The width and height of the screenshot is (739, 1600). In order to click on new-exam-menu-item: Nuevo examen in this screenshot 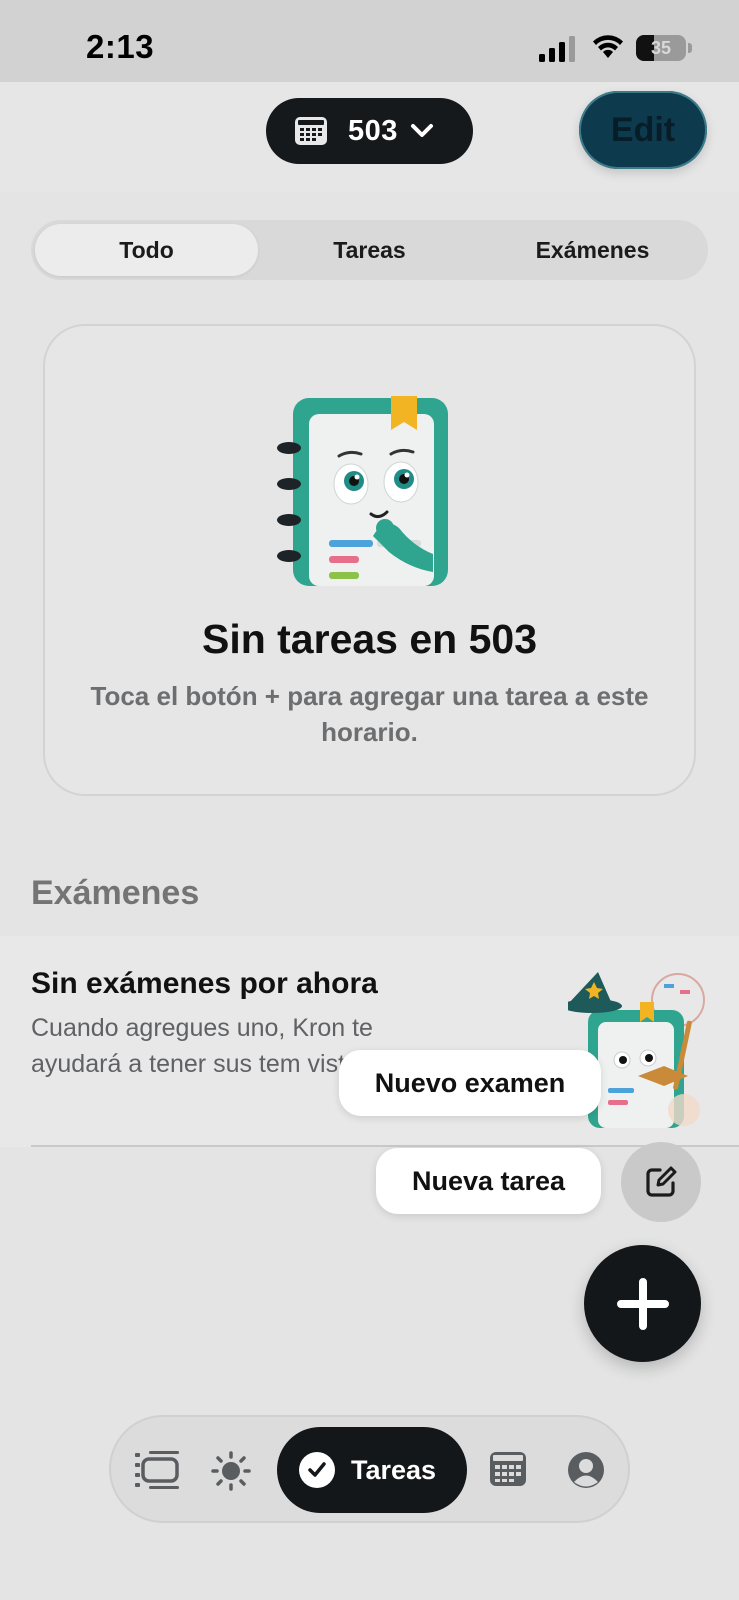, I will do `click(470, 1083)`.